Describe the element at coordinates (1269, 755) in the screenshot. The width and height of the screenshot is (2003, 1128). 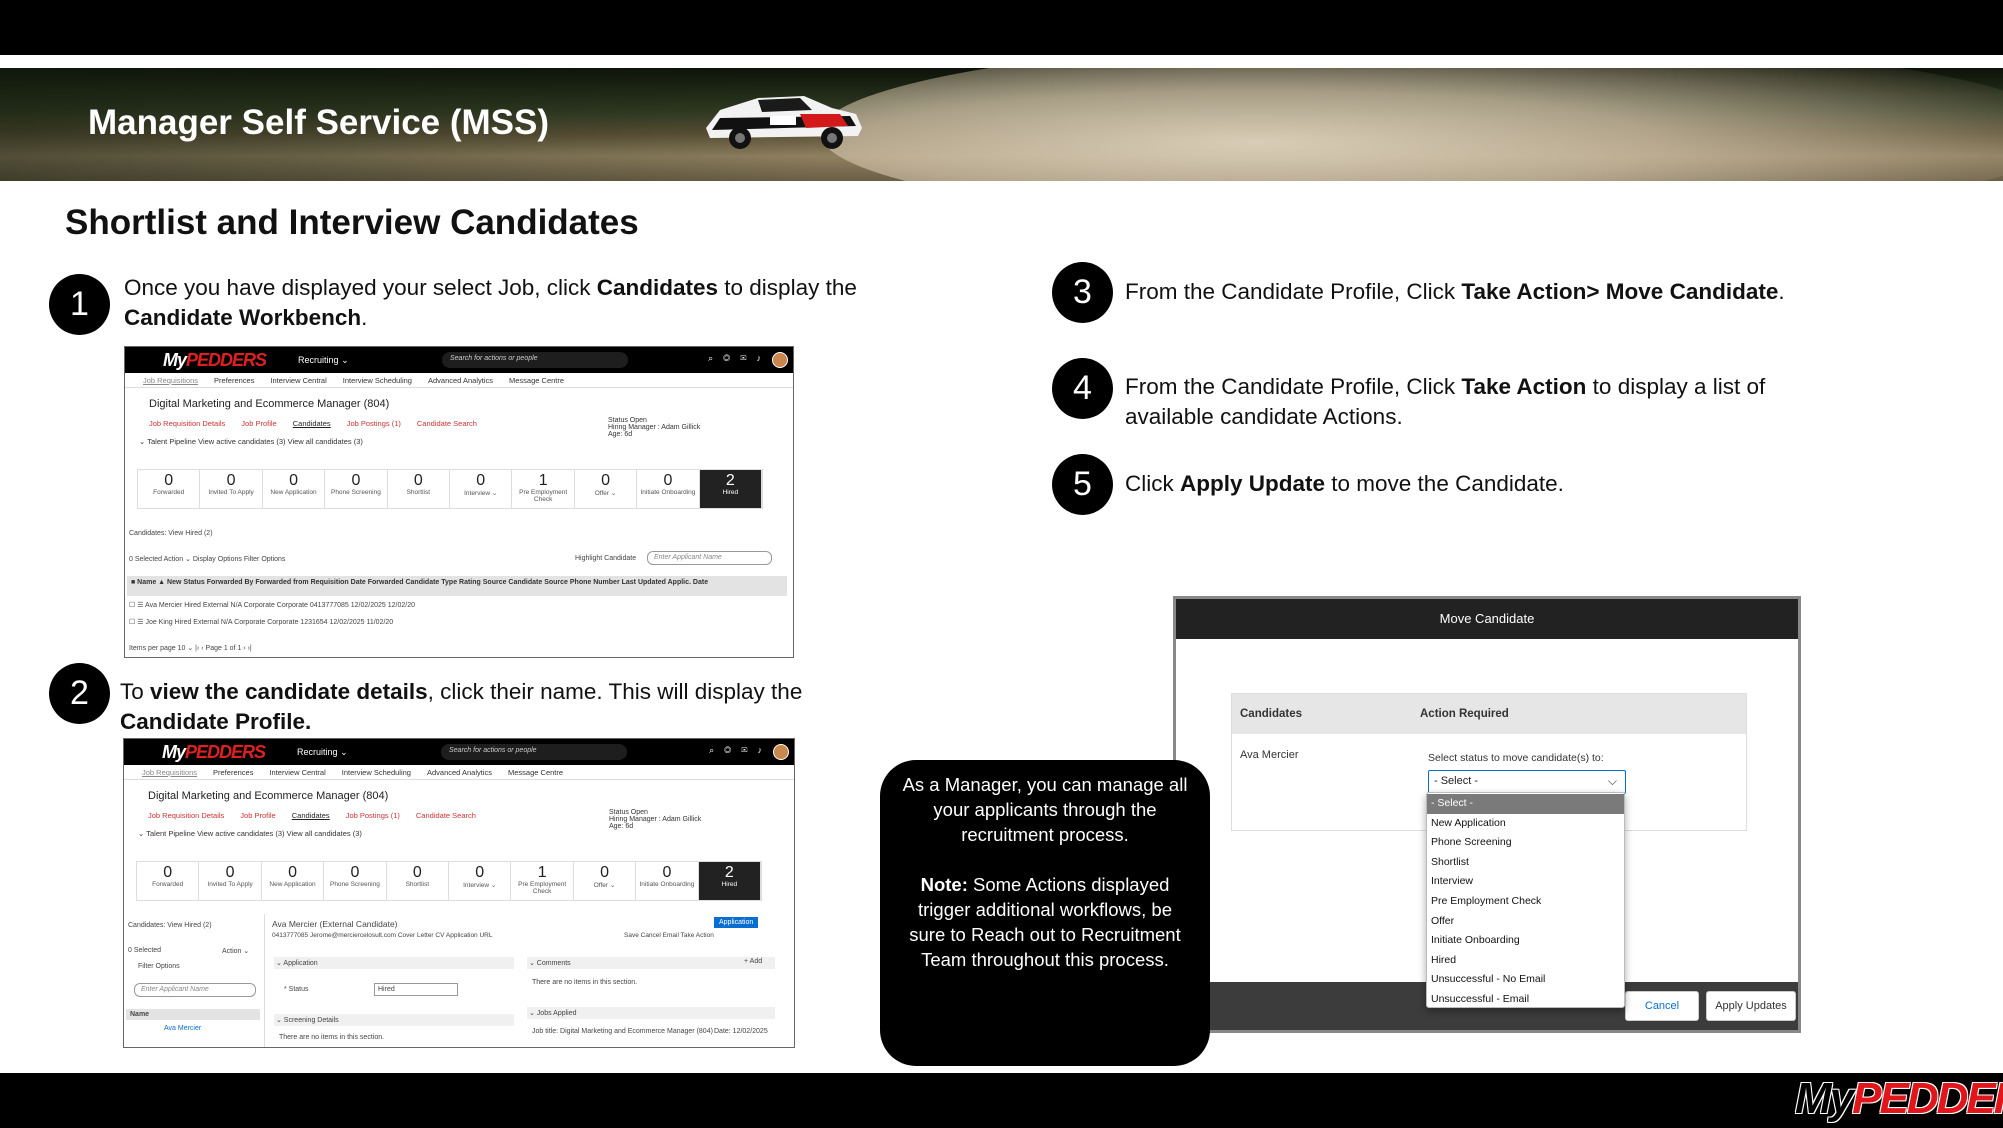
I see `candidate-name: Ava Mercier` at that location.